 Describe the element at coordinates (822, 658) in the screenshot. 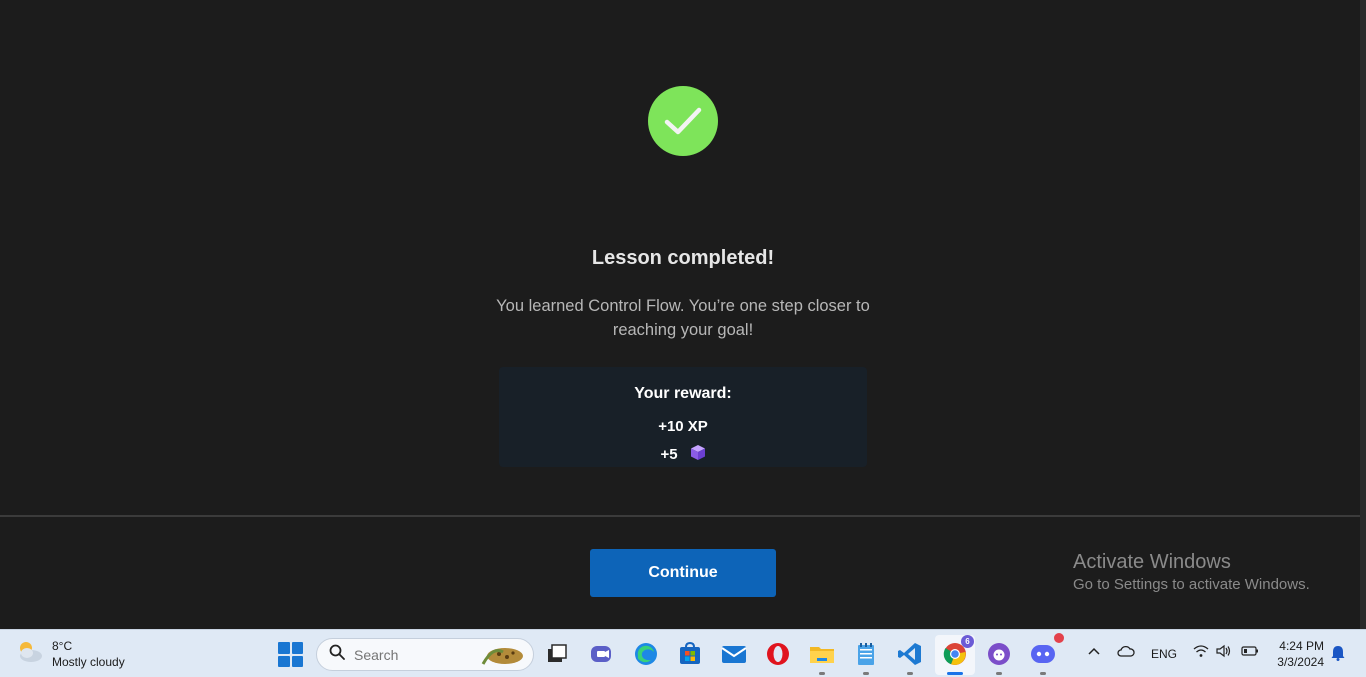

I see `file-explorer-icon` at that location.